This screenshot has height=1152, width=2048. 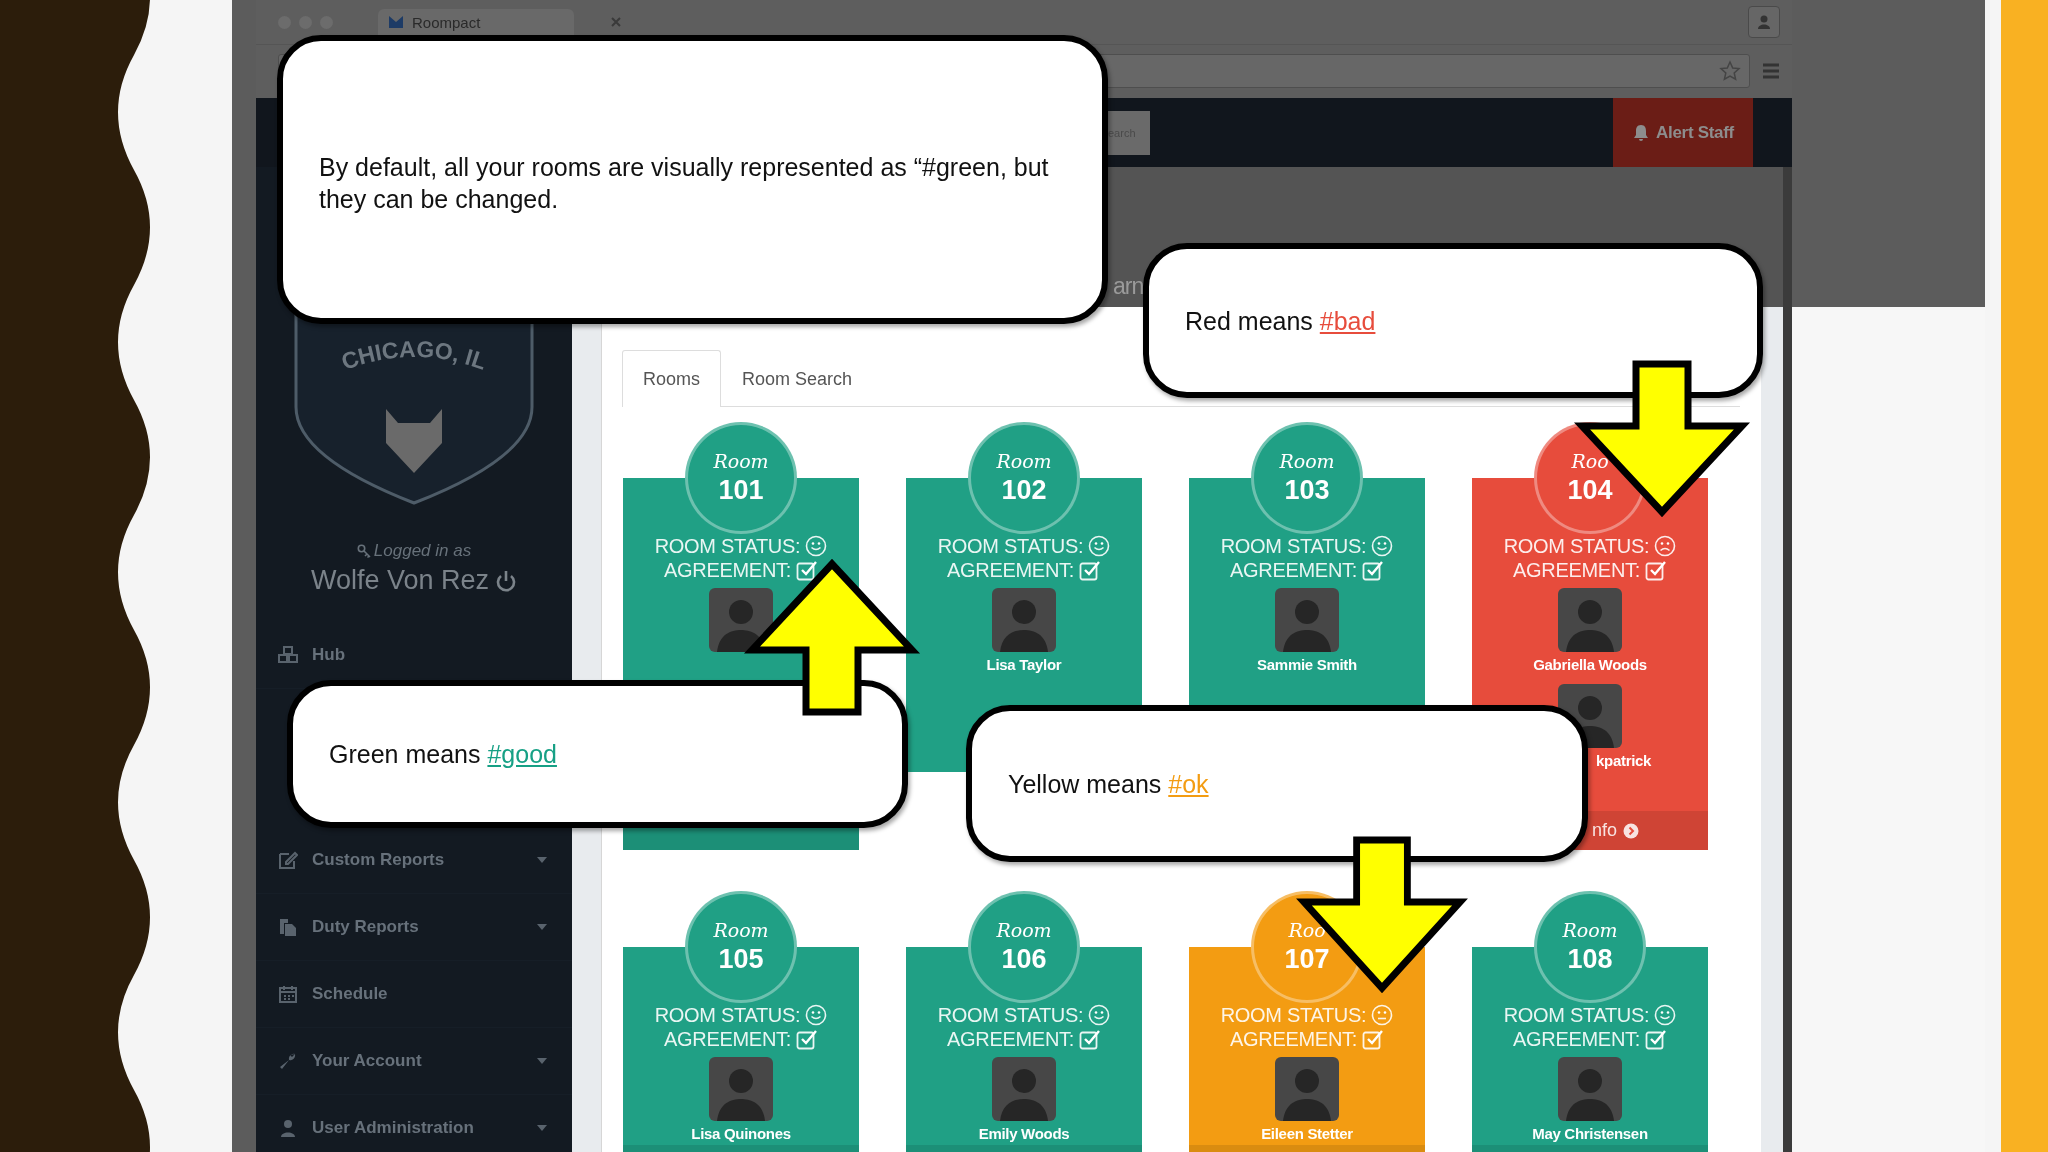 I want to click on info-link: nfo, so click(x=1605, y=830).